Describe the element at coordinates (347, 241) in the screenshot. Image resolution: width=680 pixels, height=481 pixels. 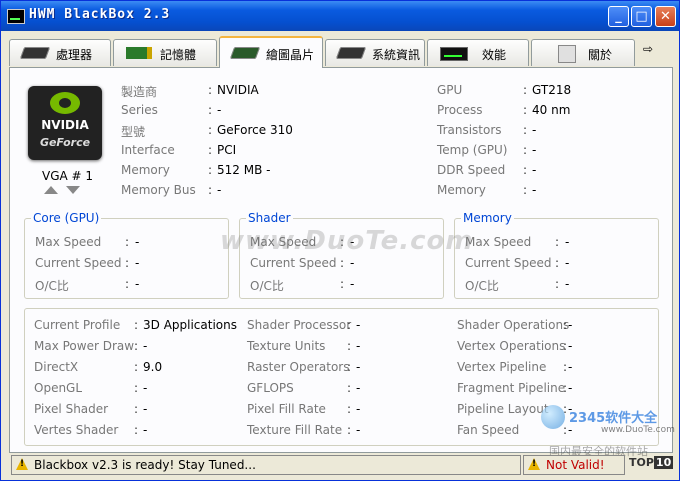
I see `site-watermark-text: www.DuoTe.com` at that location.